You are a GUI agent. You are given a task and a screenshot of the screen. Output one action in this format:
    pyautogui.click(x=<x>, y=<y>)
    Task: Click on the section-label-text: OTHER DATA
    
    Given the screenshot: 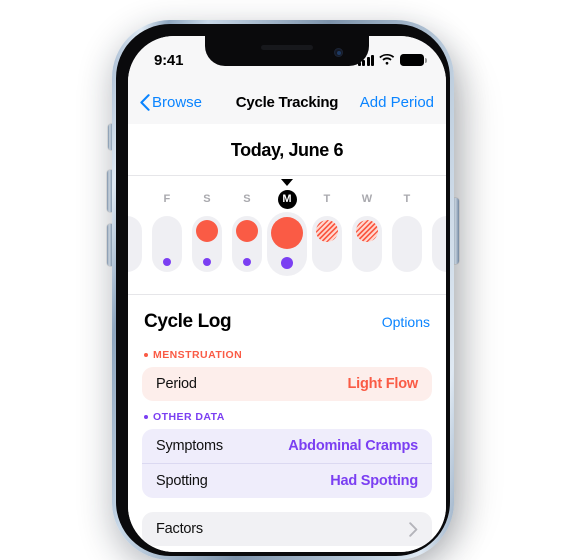 What is the action you would take?
    pyautogui.click(x=189, y=417)
    